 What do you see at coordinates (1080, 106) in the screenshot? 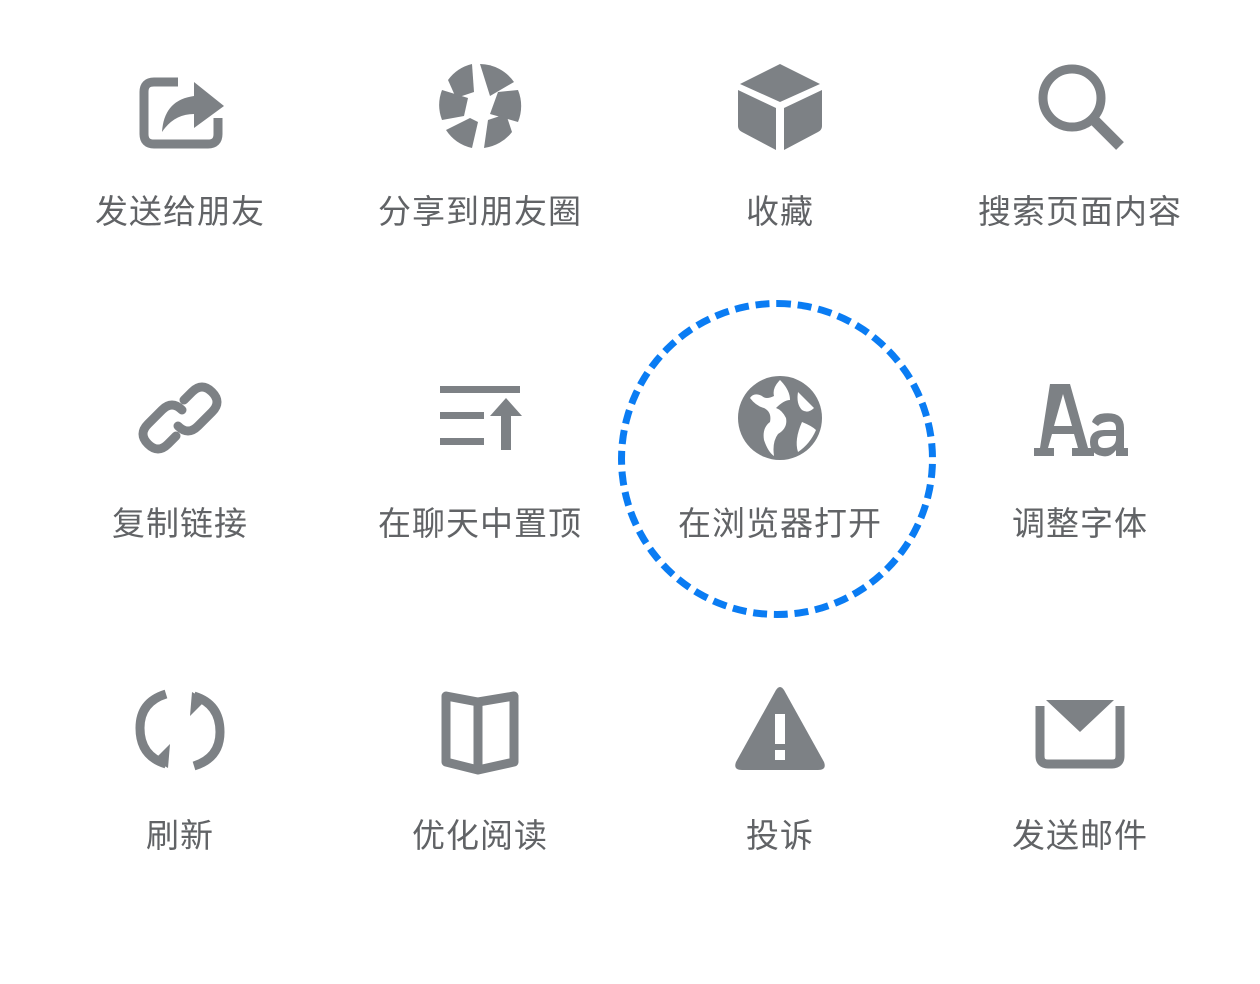
I see `search-icon` at bounding box center [1080, 106].